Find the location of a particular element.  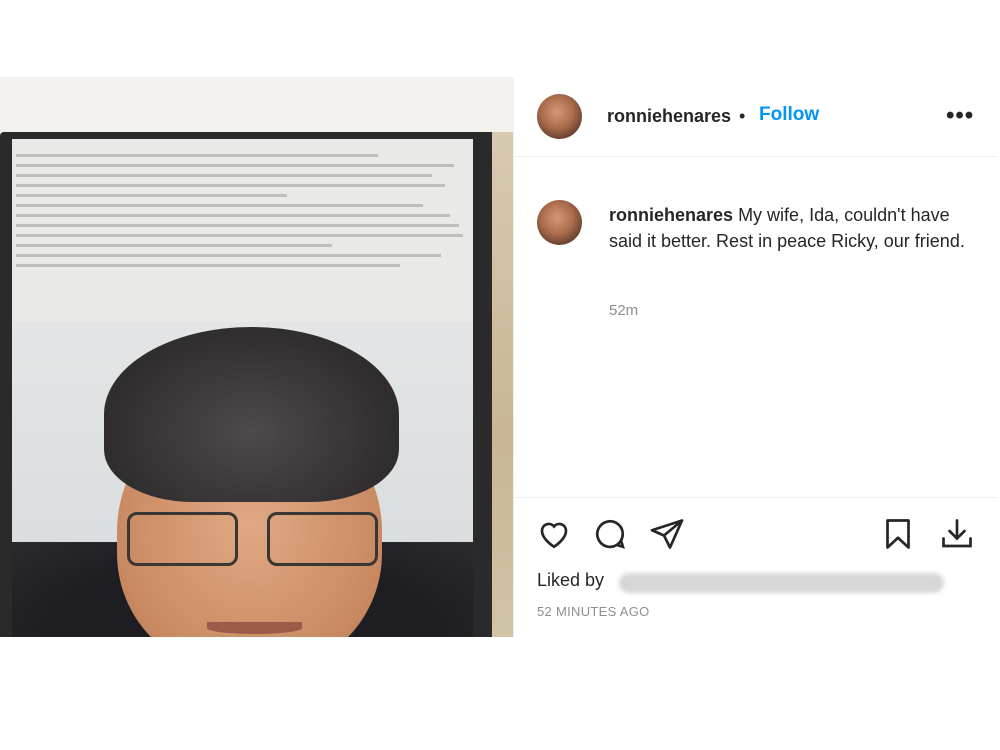

portrait-glasses is located at coordinates (252, 539).